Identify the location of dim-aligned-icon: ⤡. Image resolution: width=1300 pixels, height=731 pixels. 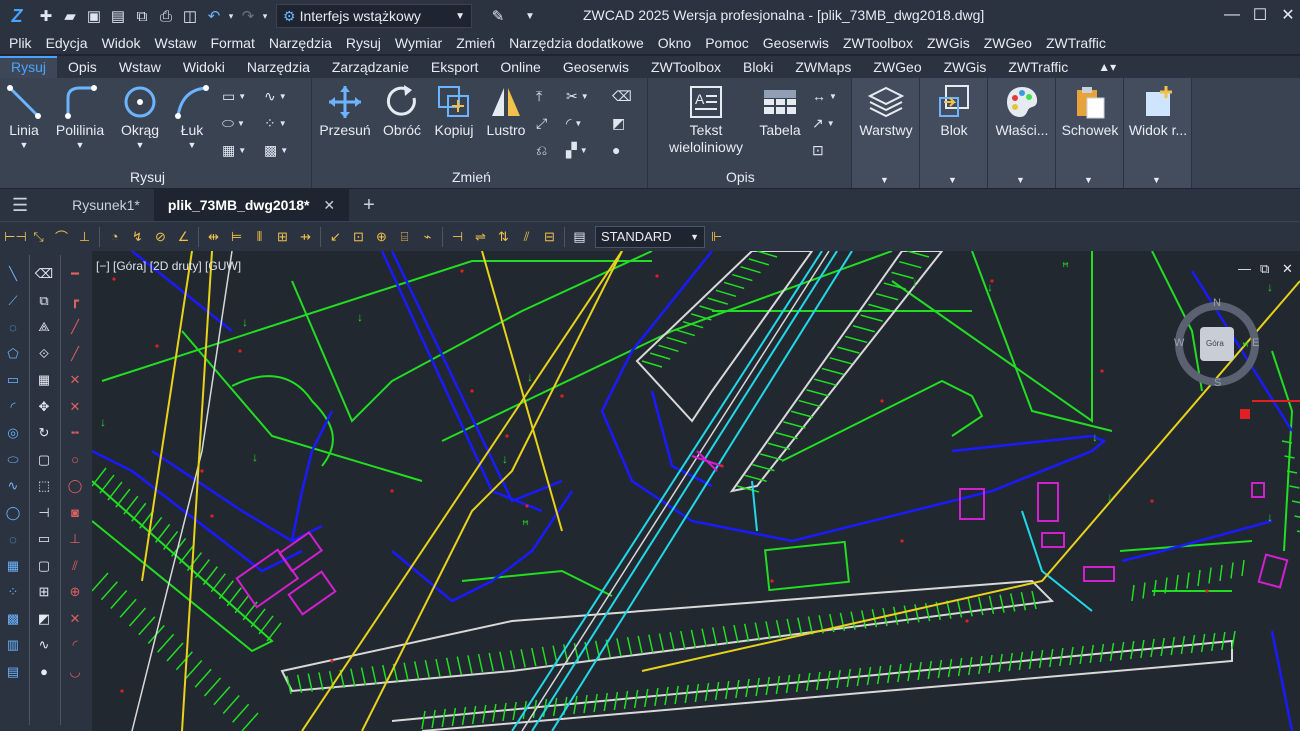
(38, 237).